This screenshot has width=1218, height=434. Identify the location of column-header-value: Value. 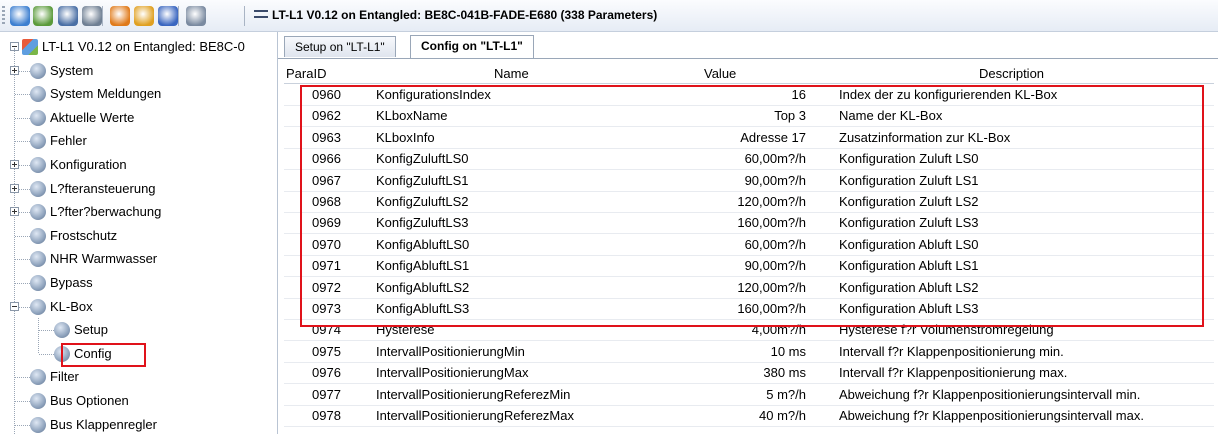
(720, 74).